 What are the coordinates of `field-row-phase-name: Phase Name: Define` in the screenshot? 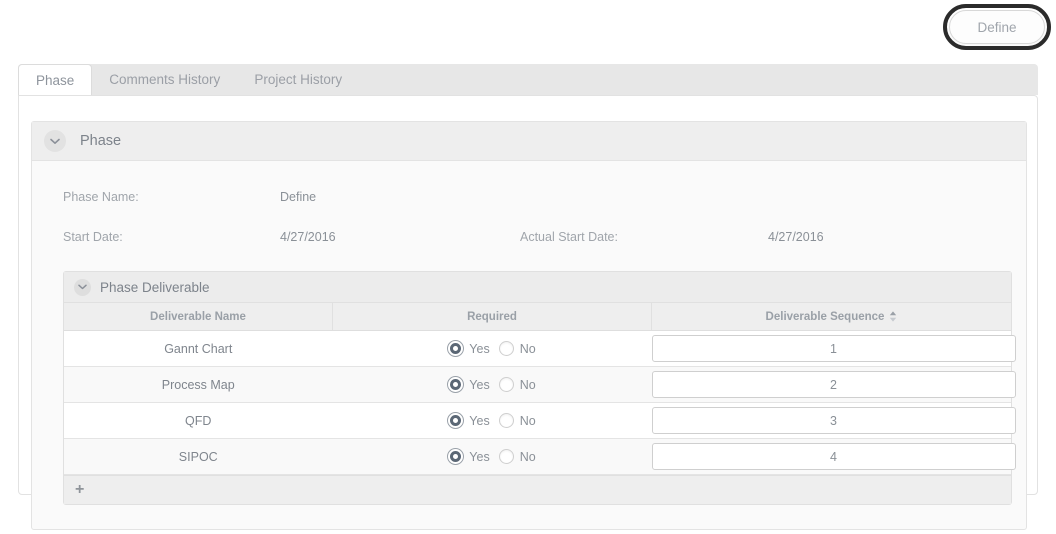 It's located at (529, 197).